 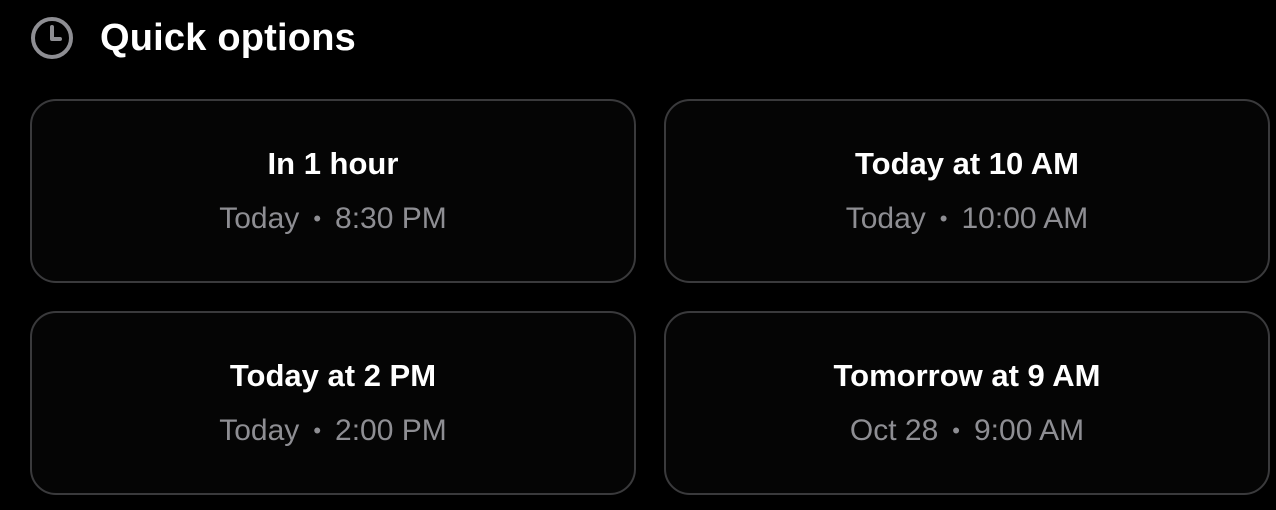 What do you see at coordinates (333, 431) in the screenshot?
I see `option-subtitle: Today • 2:00 PM` at bounding box center [333, 431].